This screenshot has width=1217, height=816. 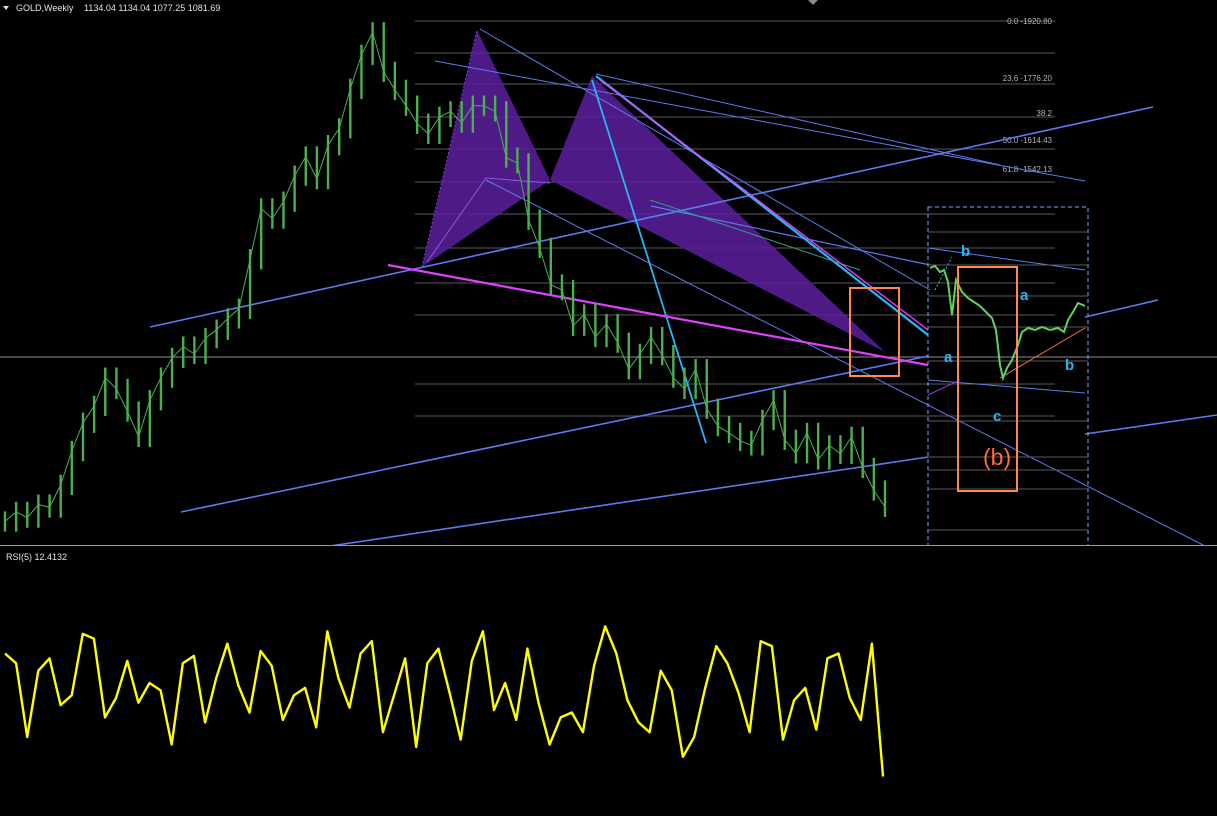 What do you see at coordinates (1028, 78) in the screenshot?
I see `fib-level-label: 23.6 -1776.20` at bounding box center [1028, 78].